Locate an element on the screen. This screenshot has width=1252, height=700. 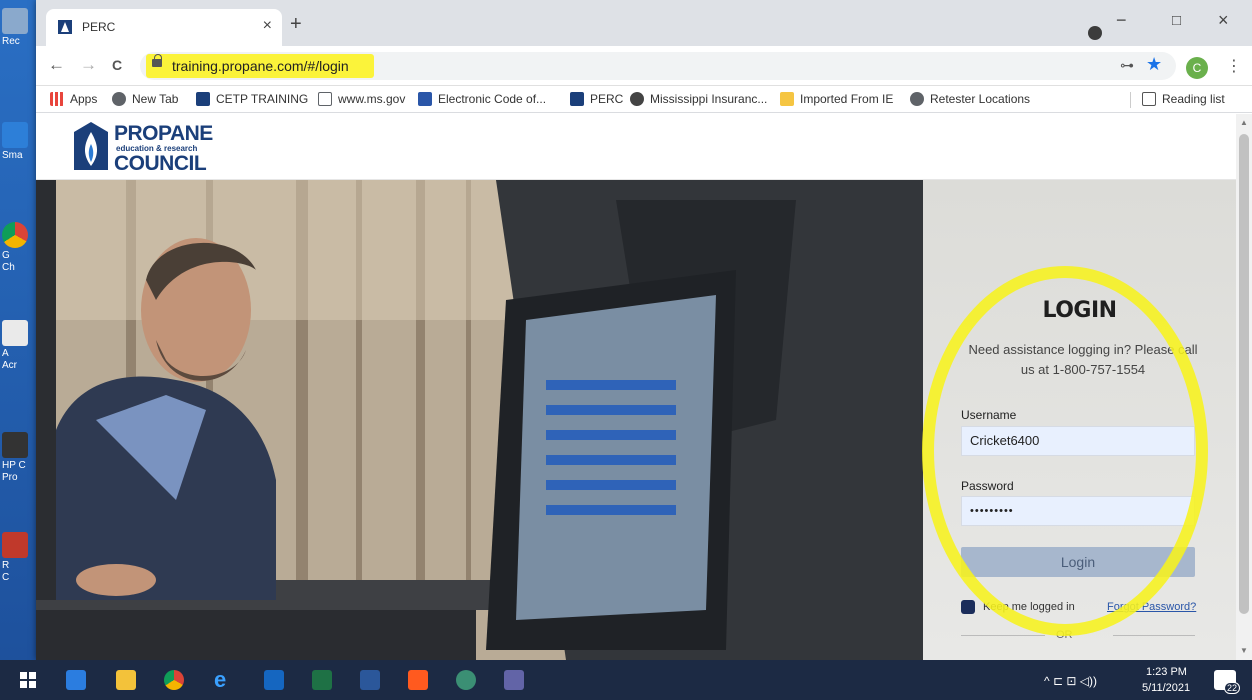
back-button: ← is located at coordinates (56, 65).